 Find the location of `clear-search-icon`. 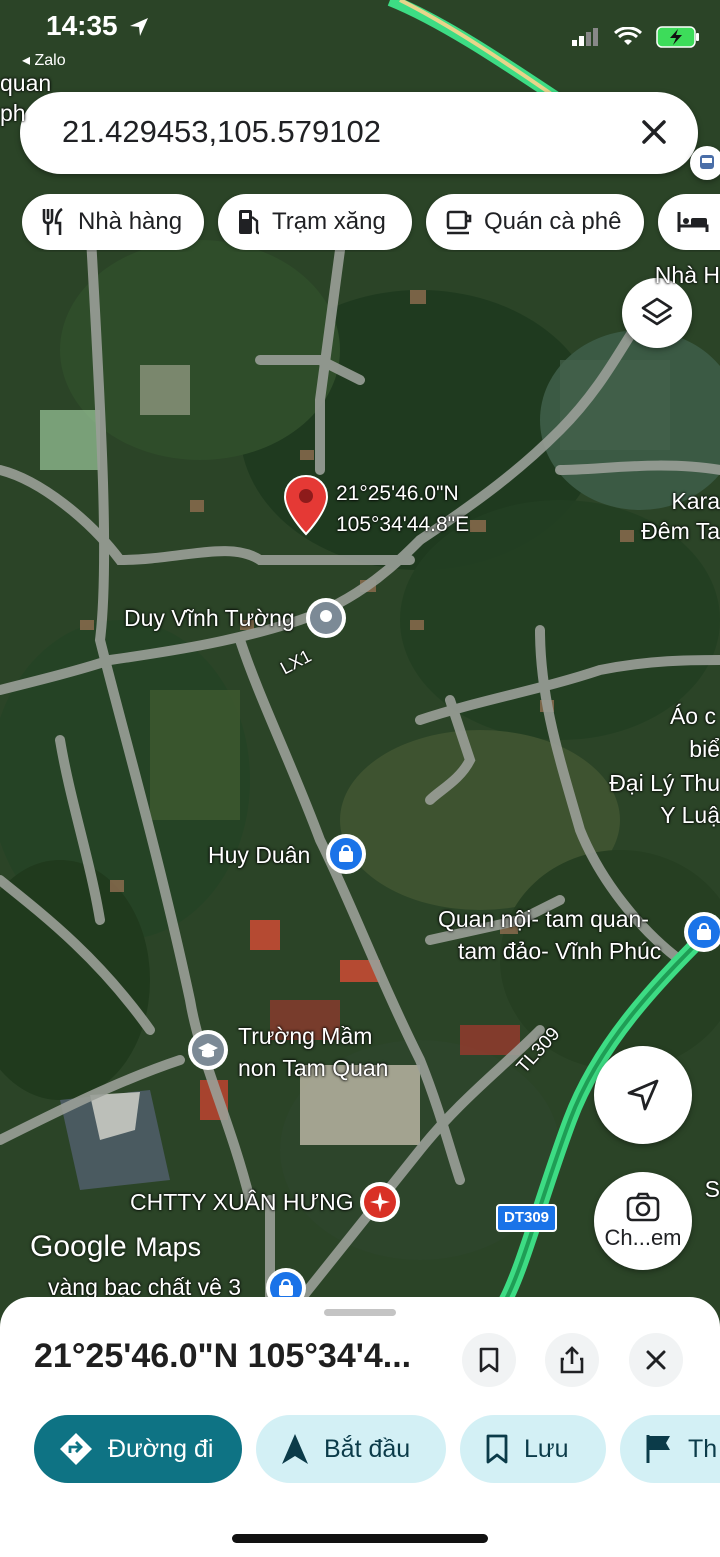

clear-search-icon is located at coordinates (654, 132).